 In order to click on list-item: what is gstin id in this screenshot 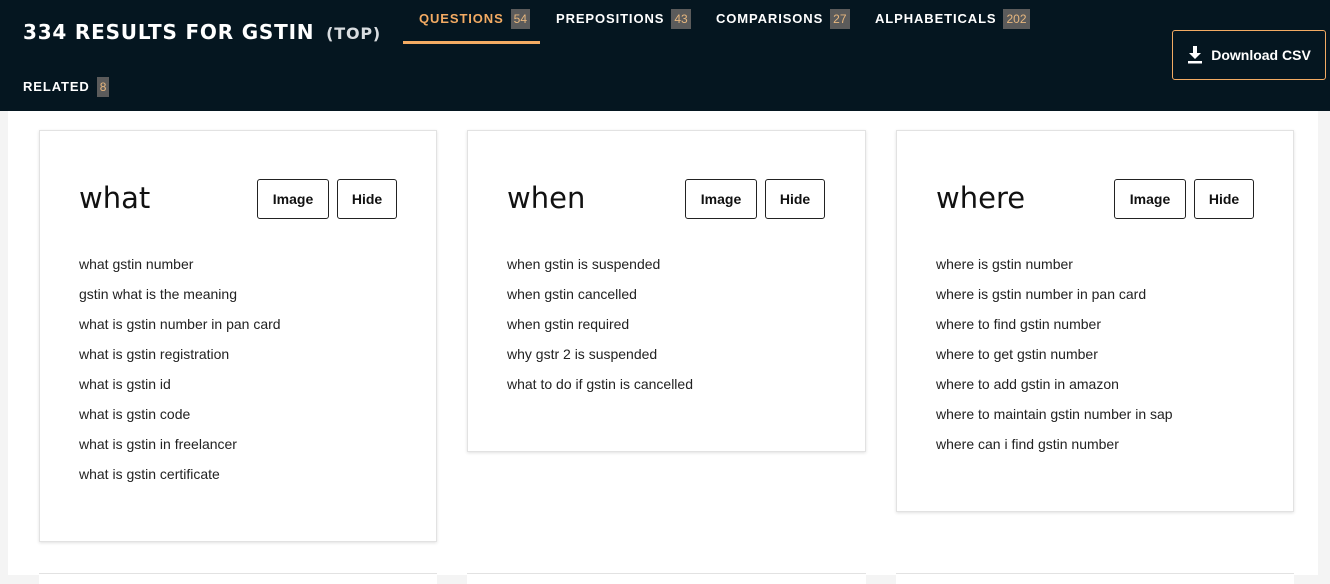, I will do `click(180, 390)`.